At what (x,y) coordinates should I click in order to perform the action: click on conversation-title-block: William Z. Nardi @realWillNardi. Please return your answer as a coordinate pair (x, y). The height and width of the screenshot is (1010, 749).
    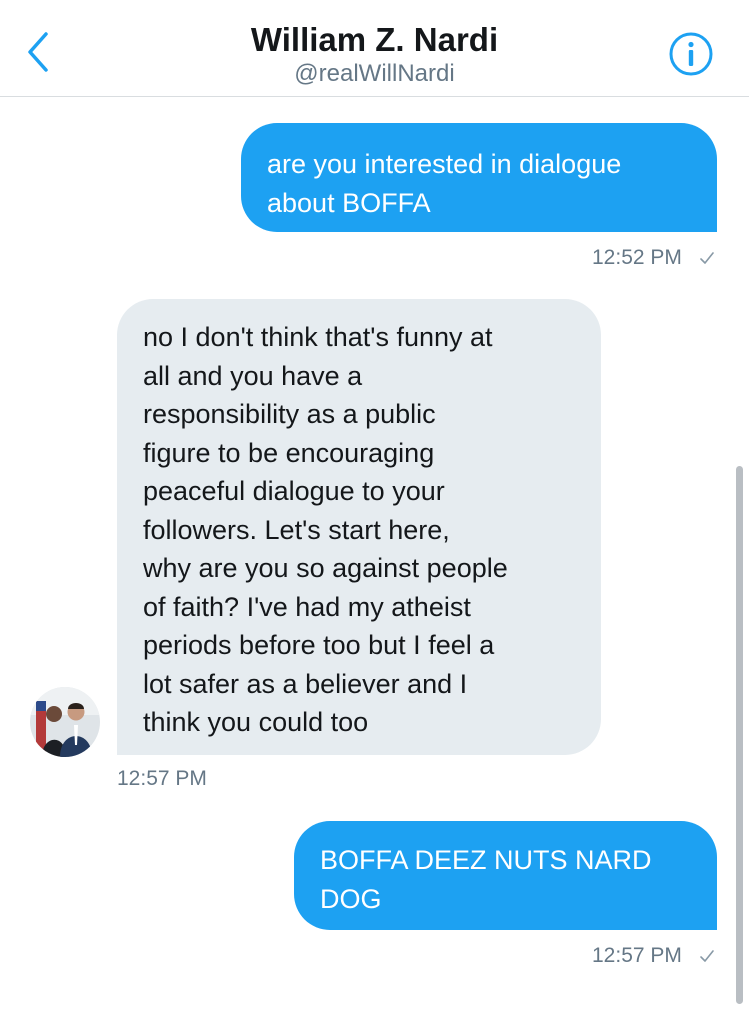
    Looking at the image, I should click on (374, 54).